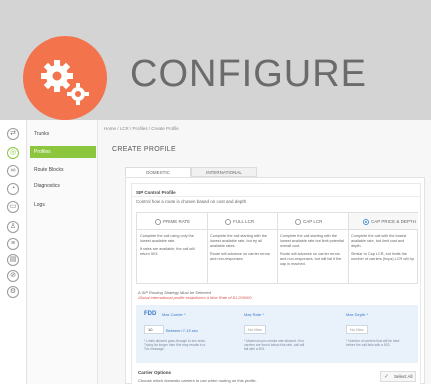 Image resolution: width=431 pixels, height=384 pixels. Describe the element at coordinates (357, 314) in the screenshot. I see `max-depth-label: Max Depth *` at that location.